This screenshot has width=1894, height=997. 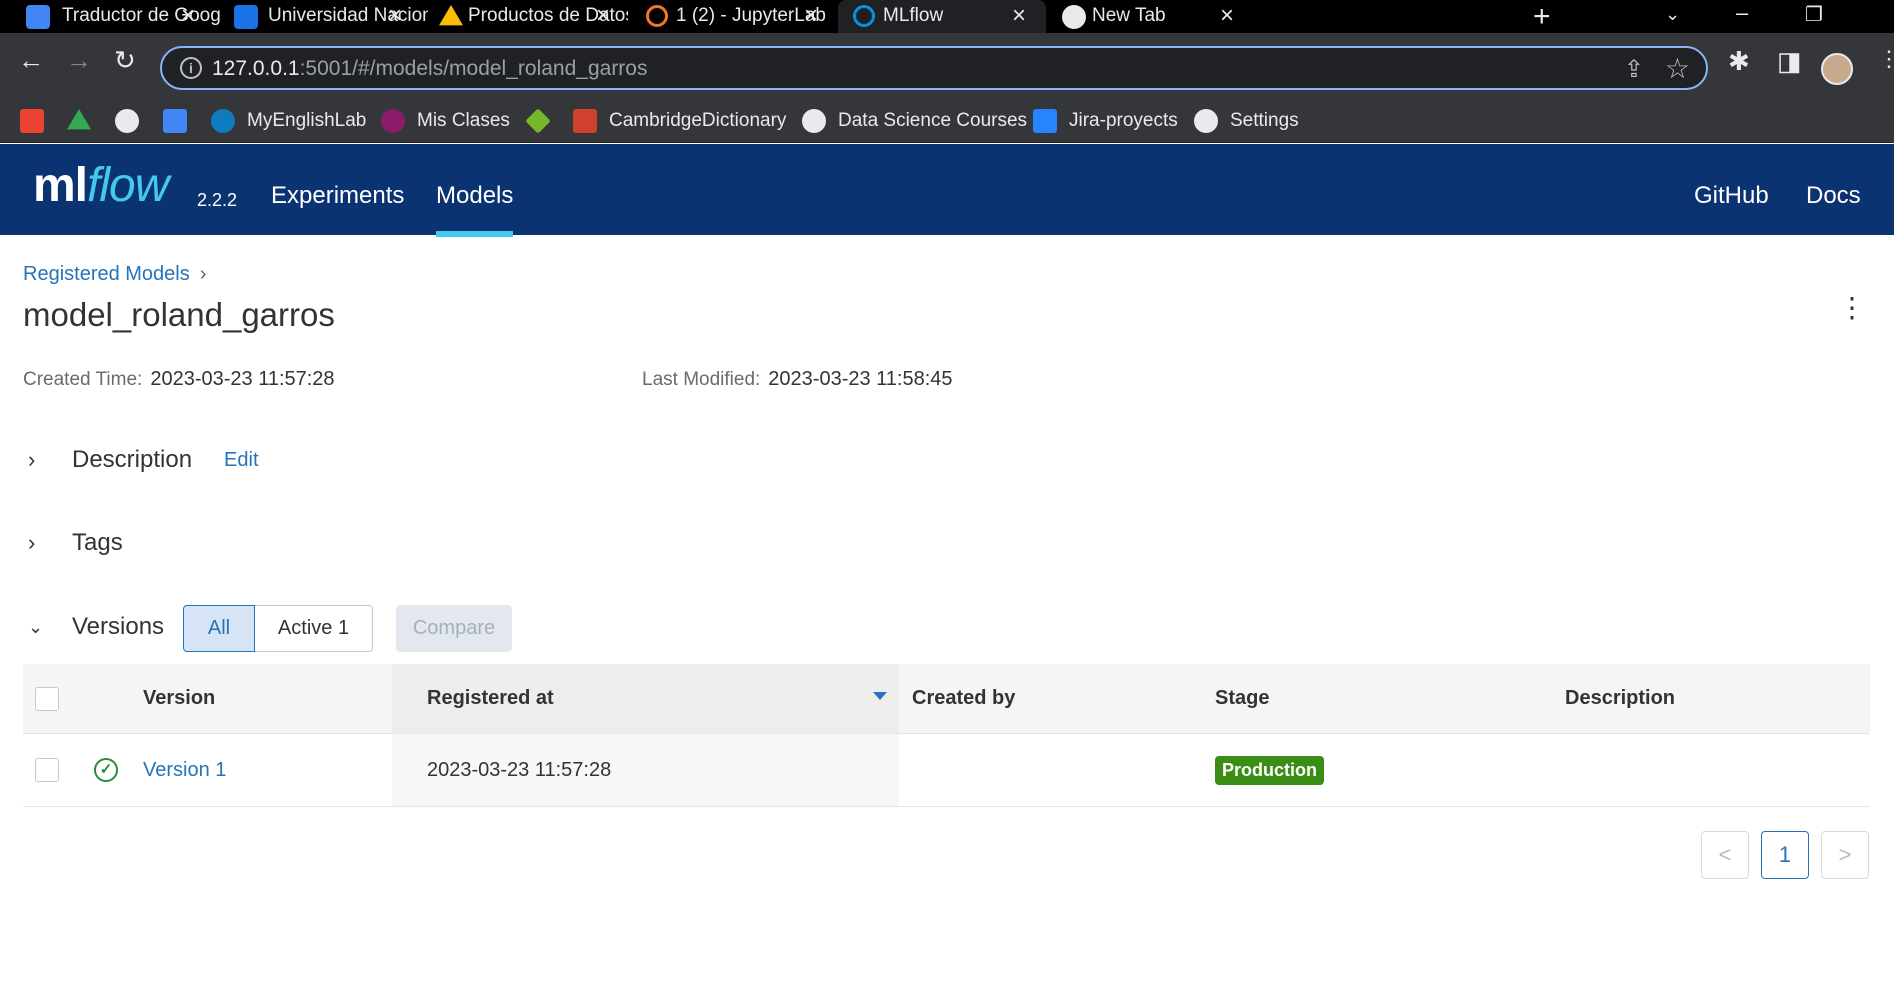 What do you see at coordinates (179, 698) in the screenshot?
I see `column-version: Version` at bounding box center [179, 698].